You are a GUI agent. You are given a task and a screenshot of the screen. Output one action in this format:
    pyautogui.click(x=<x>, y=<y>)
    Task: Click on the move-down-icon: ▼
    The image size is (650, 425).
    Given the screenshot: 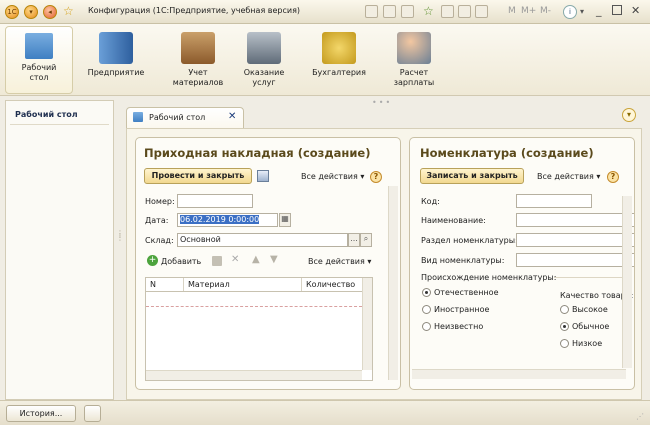 What is the action you would take?
    pyautogui.click(x=274, y=259)
    